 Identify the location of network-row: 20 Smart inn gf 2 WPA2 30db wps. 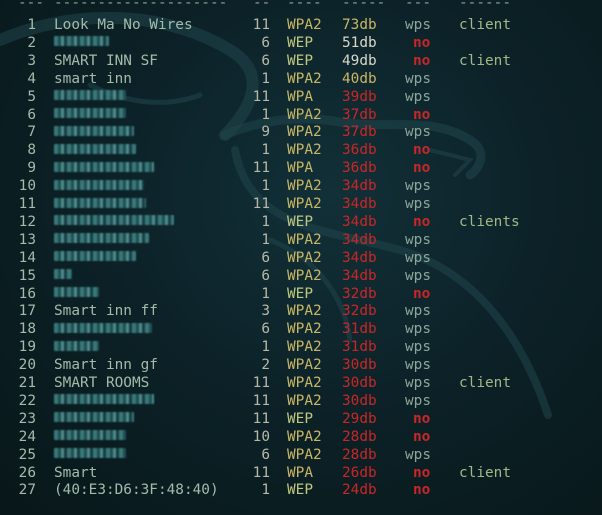
(301, 365).